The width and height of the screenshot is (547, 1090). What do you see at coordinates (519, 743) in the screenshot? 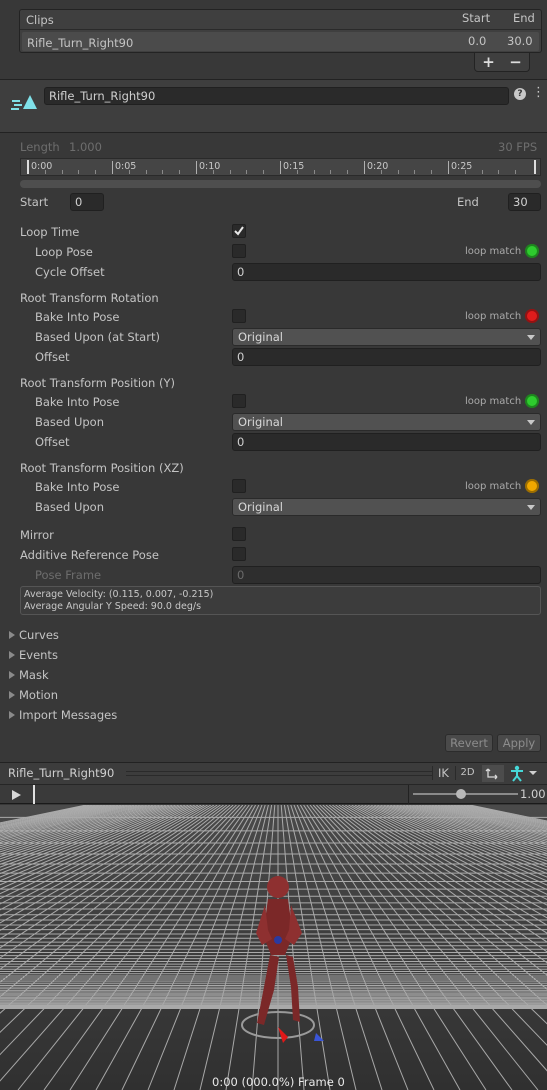
I see `apply-button: Apply` at bounding box center [519, 743].